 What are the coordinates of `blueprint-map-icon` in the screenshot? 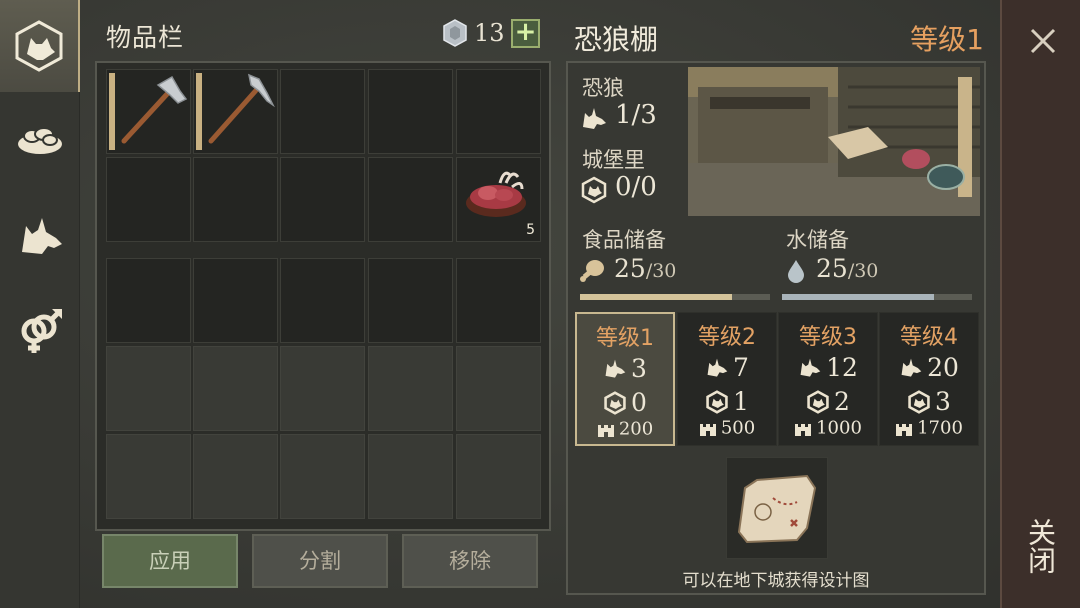 It's located at (777, 509).